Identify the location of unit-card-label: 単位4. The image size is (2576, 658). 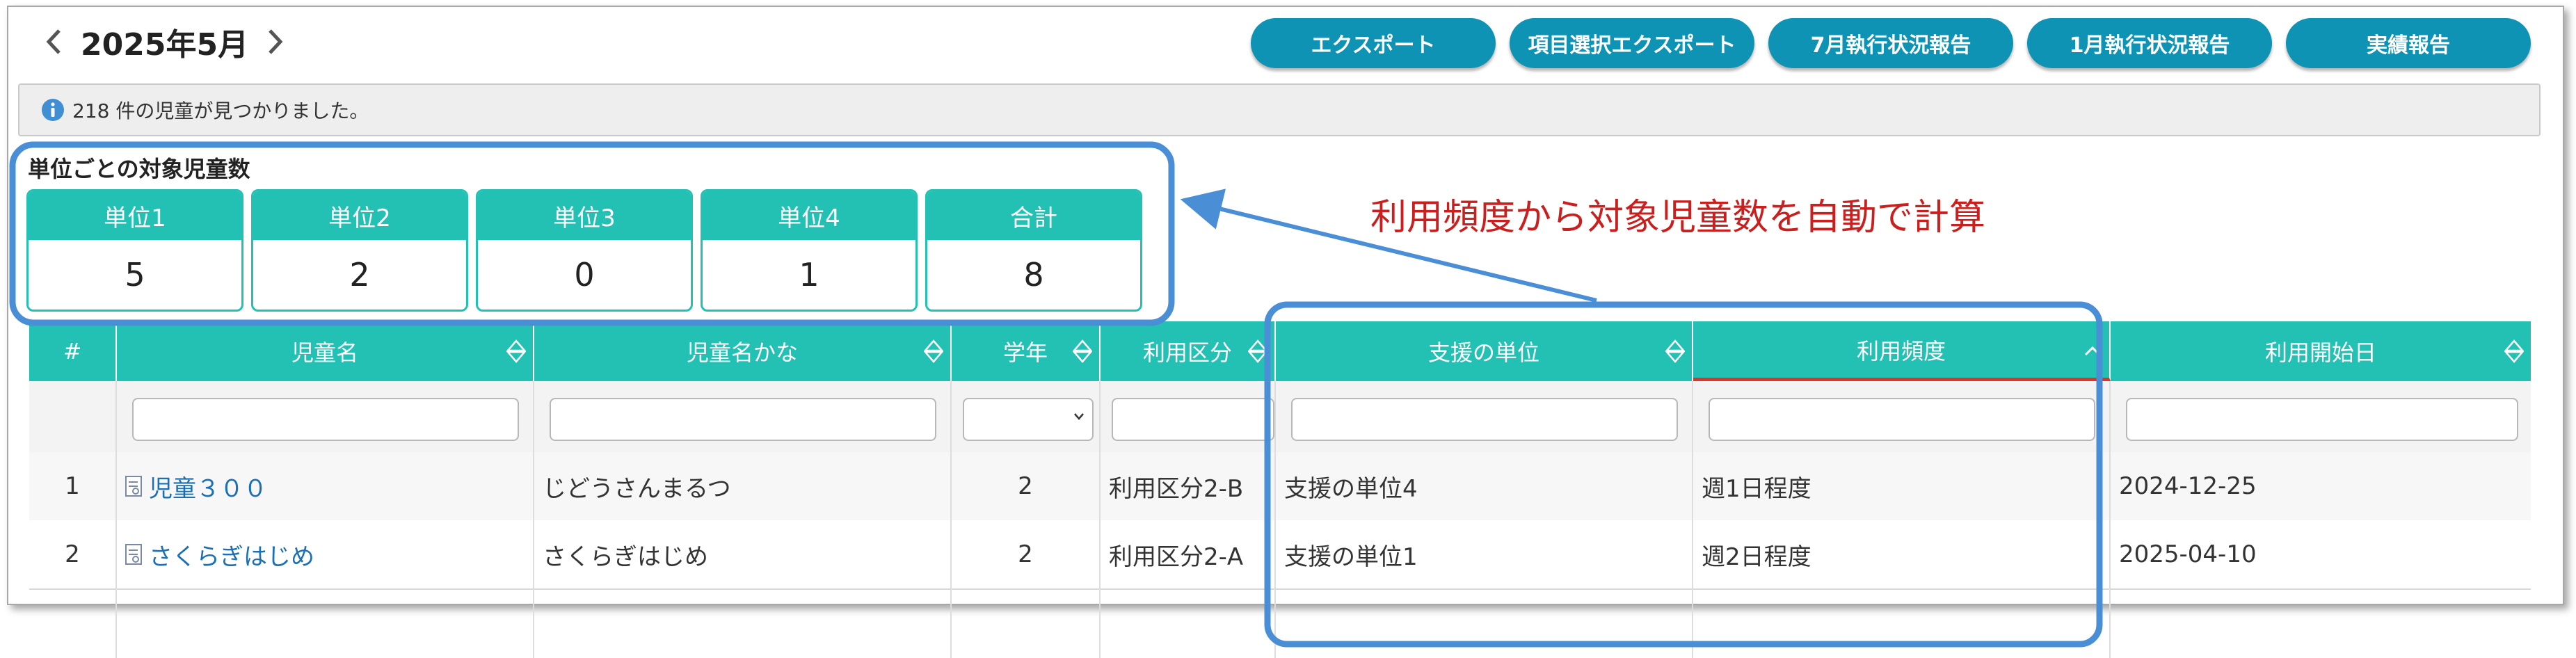
(809, 216).